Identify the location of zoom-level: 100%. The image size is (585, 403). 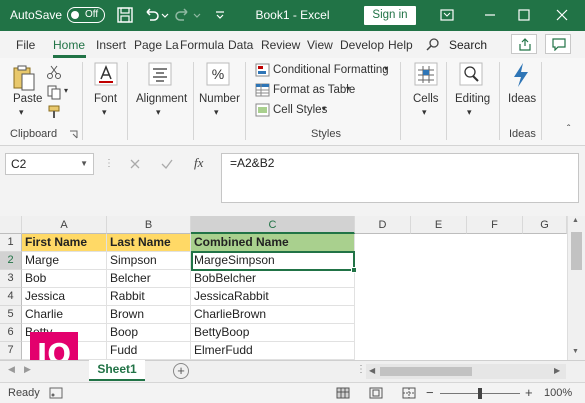
(558, 393).